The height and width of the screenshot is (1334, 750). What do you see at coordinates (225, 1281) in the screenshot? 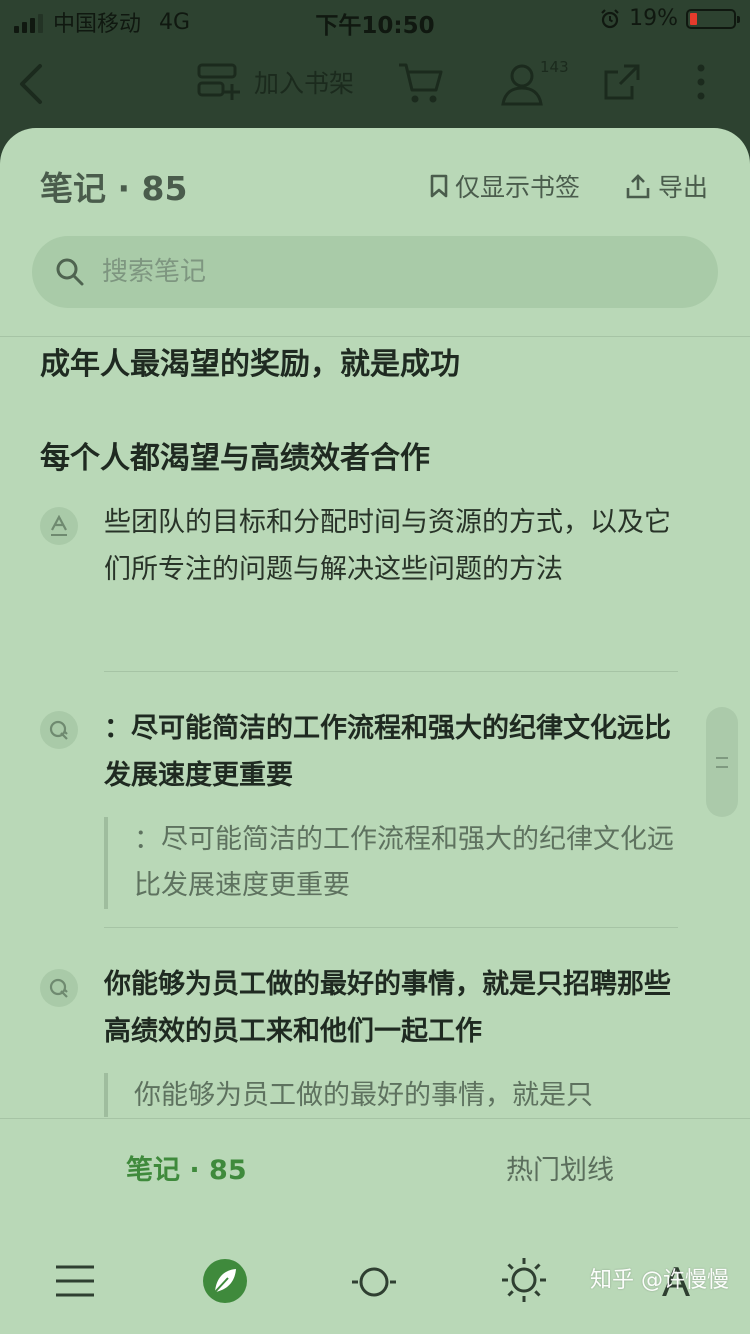
I see `leaf-icon` at bounding box center [225, 1281].